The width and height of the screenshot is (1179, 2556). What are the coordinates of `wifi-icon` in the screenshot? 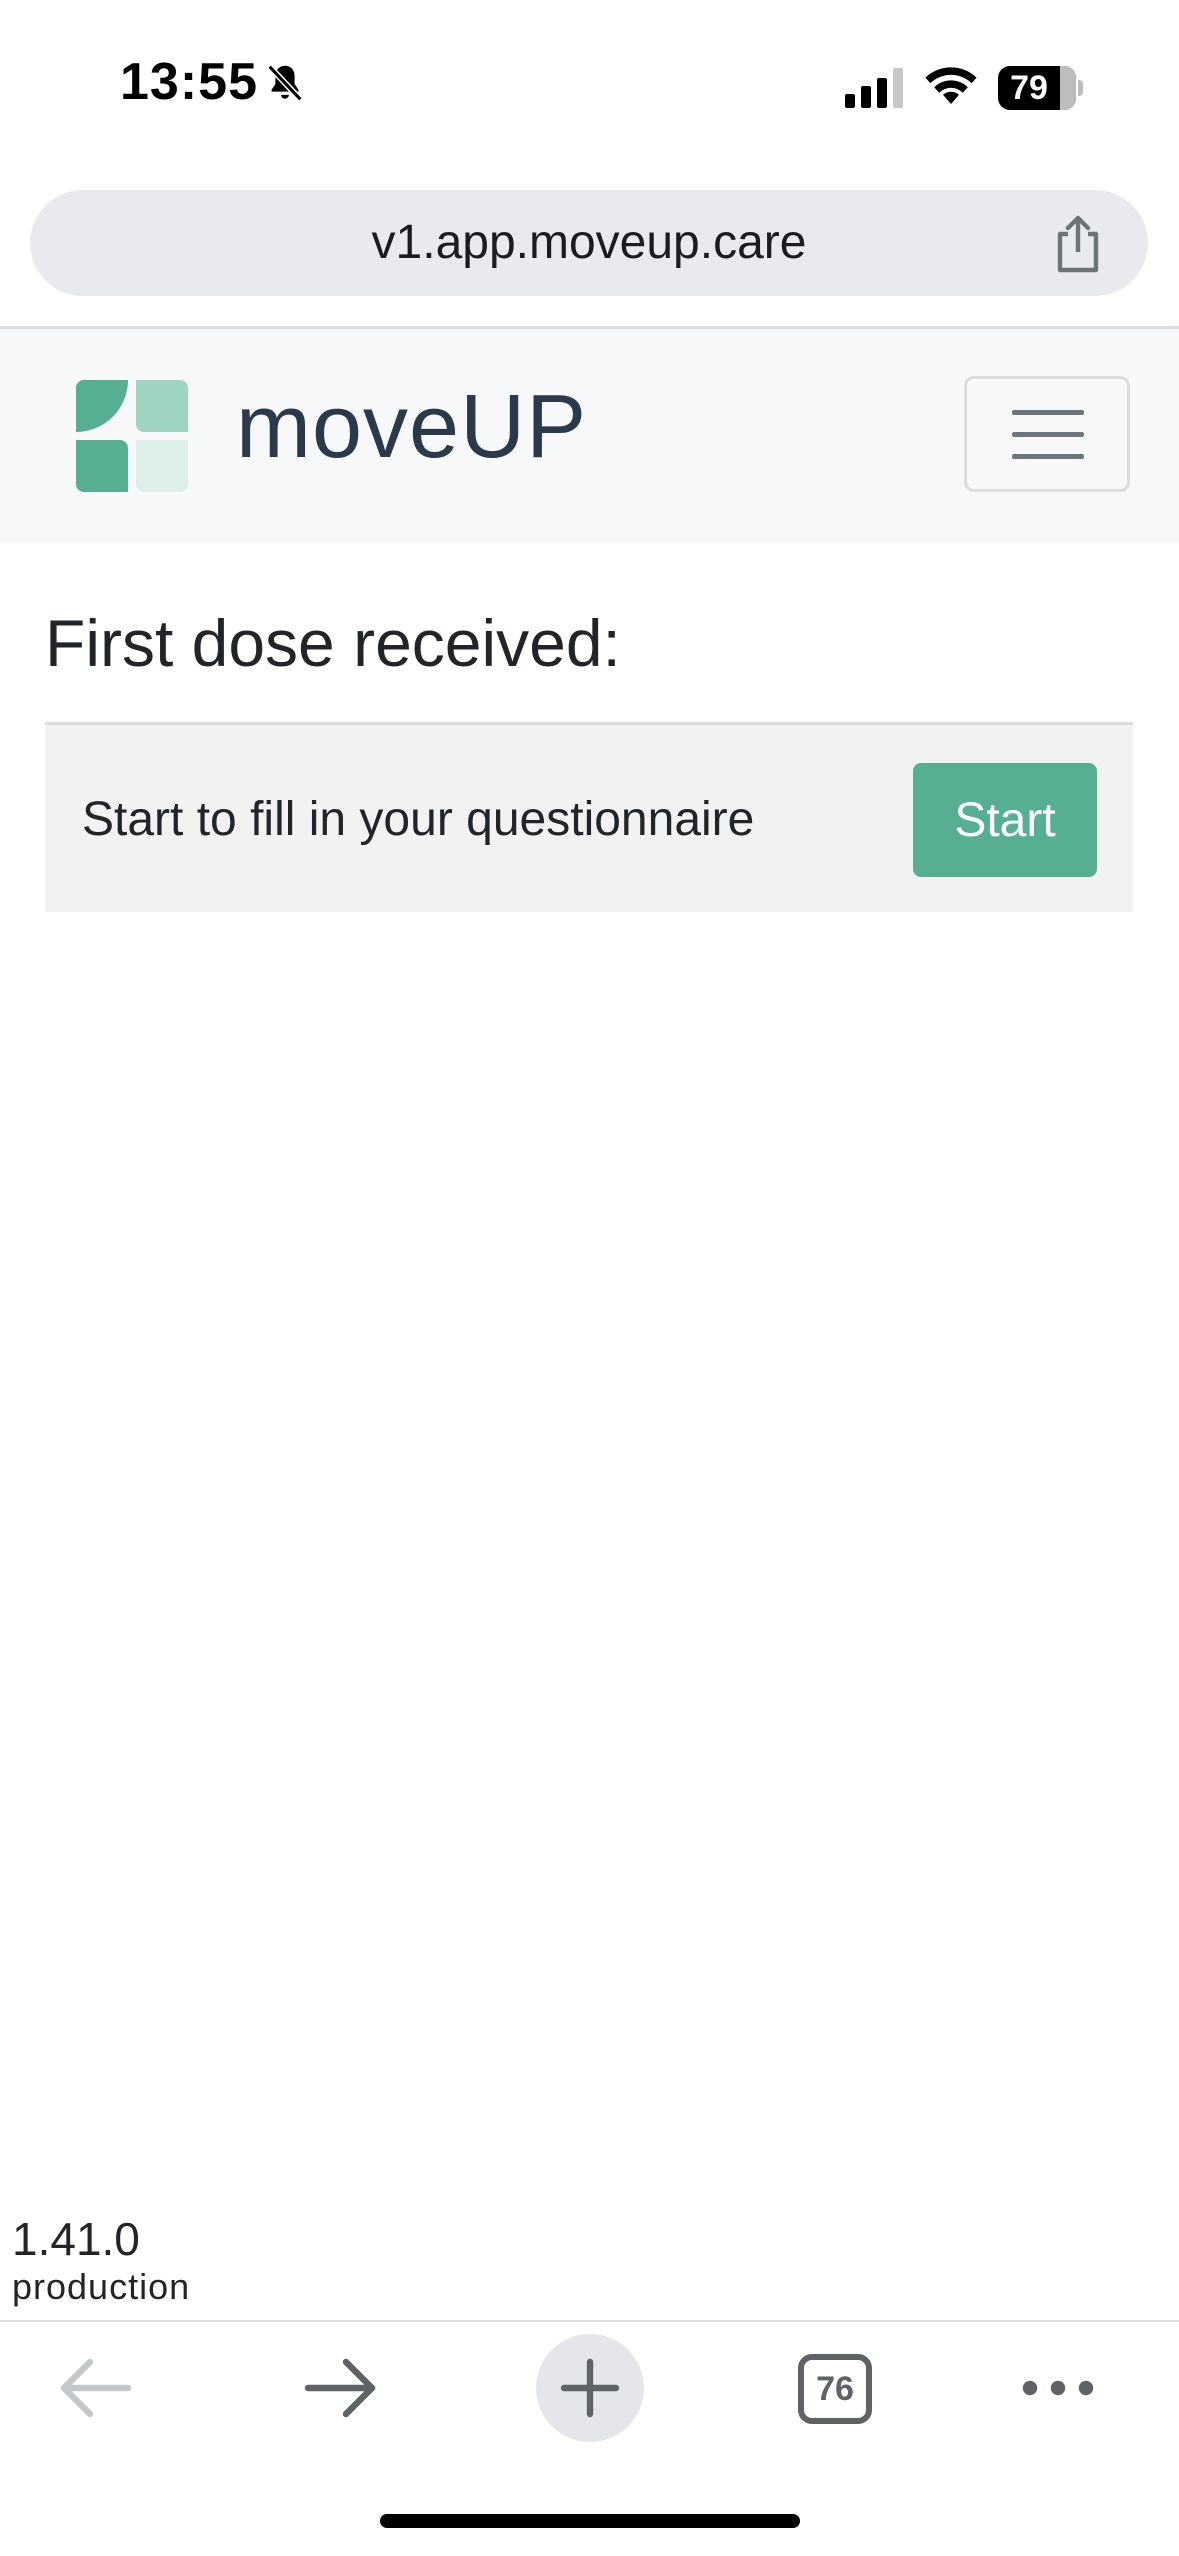 It's located at (951, 85).